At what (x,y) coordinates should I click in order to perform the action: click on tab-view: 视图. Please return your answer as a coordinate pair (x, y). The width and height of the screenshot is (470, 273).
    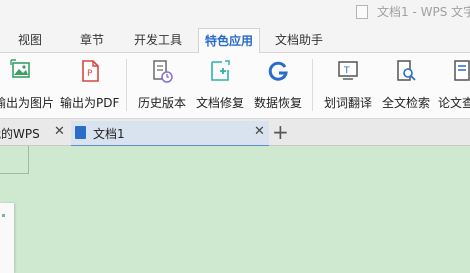
    Looking at the image, I should click on (30, 40).